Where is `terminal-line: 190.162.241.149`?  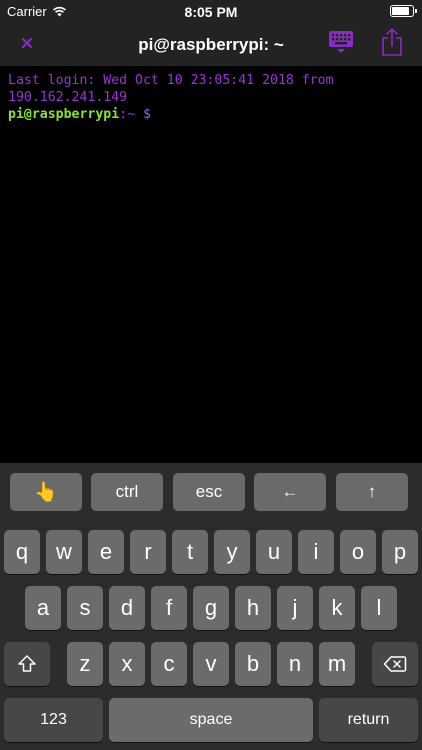 terminal-line: 190.162.241.149 is located at coordinates (68, 97).